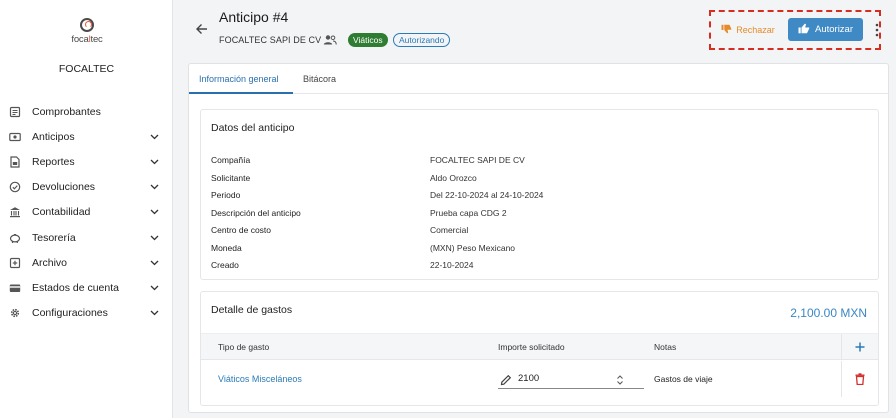 The image size is (896, 418). Describe the element at coordinates (15, 263) in the screenshot. I see `archive-icon` at that location.